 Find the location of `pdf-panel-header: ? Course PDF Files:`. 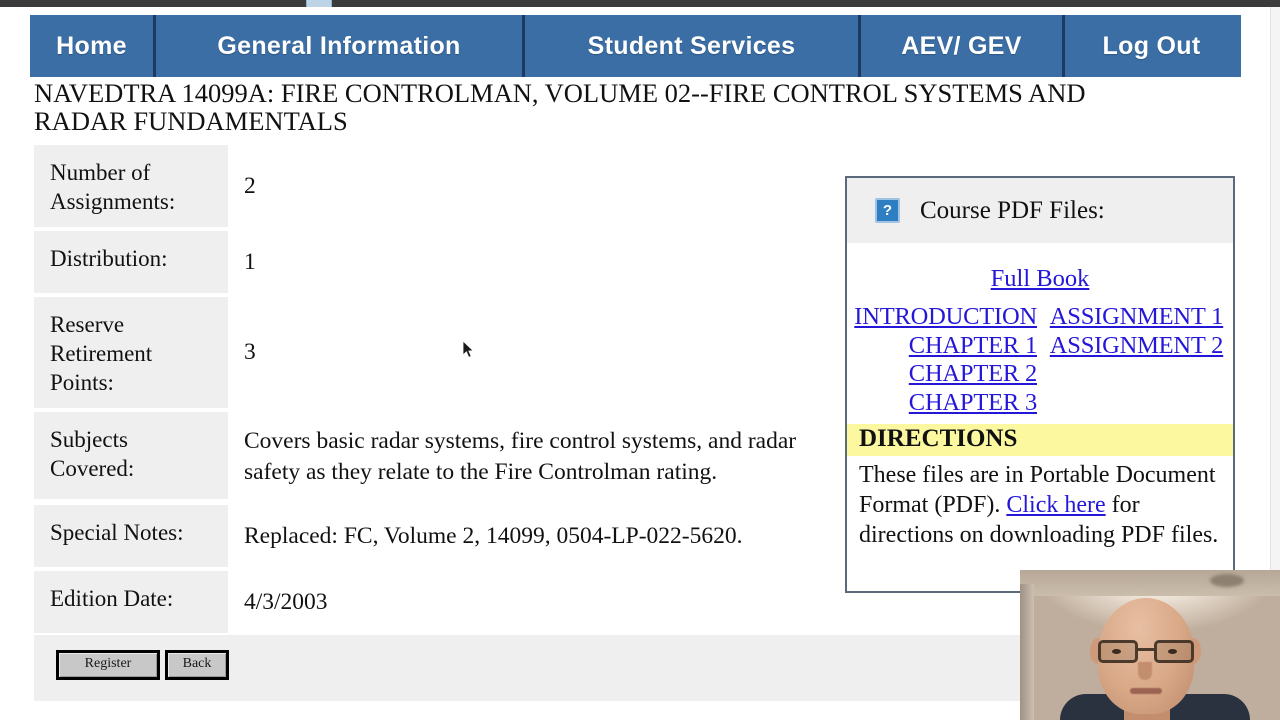

pdf-panel-header: ? Course PDF Files: is located at coordinates (1040, 210).